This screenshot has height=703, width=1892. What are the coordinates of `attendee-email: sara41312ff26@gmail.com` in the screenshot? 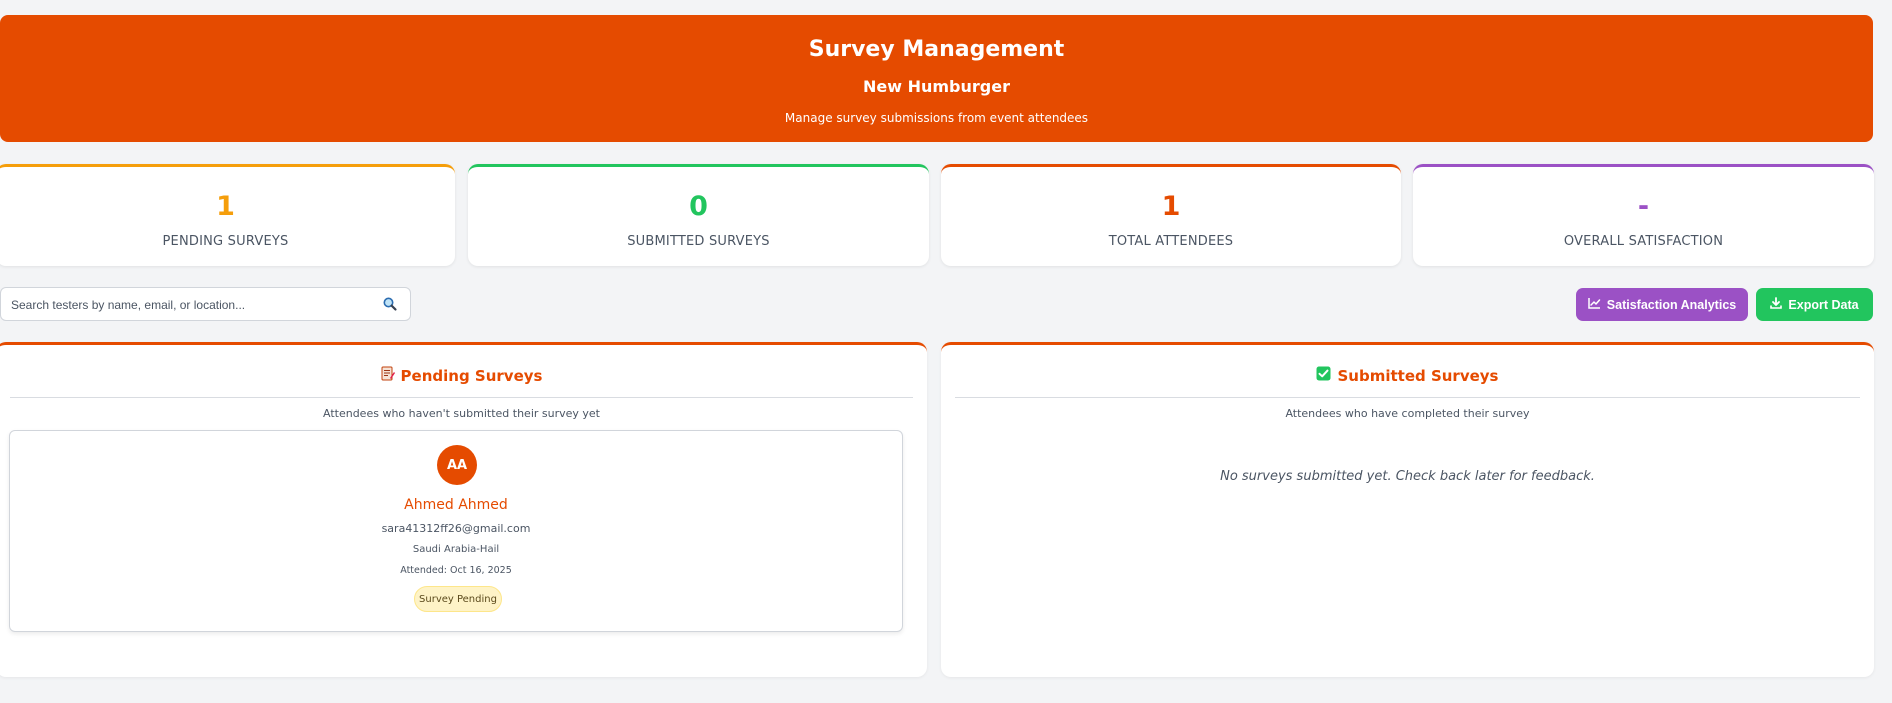 It's located at (456, 528).